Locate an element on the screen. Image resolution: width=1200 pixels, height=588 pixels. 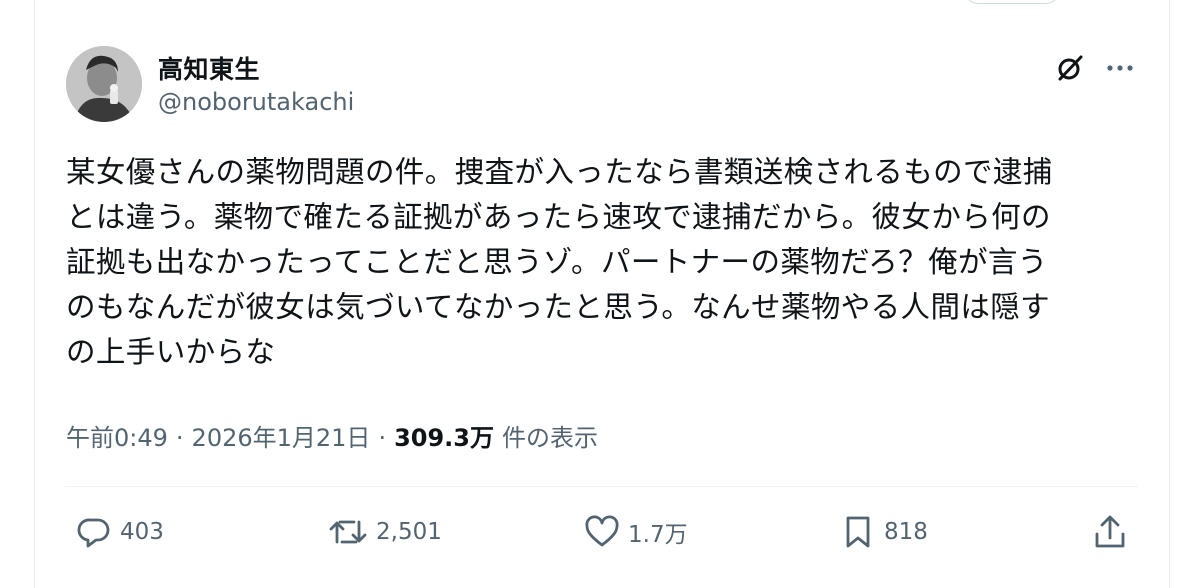
top-pill-button is located at coordinates (1012, 2).